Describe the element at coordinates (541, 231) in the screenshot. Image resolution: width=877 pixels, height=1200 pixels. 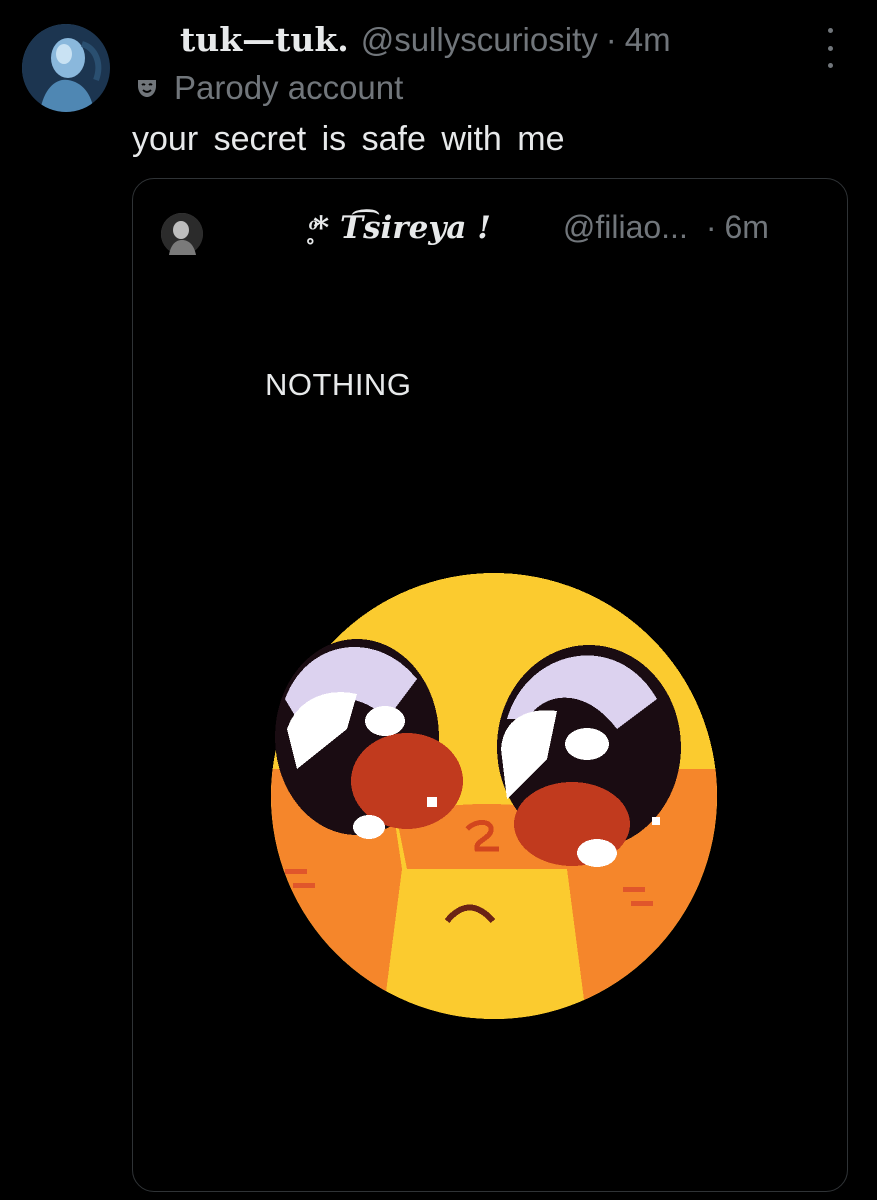
I see `quoted-tweet-header: ̥ͦ* T͡sireya ! @filiao... · 6m` at that location.